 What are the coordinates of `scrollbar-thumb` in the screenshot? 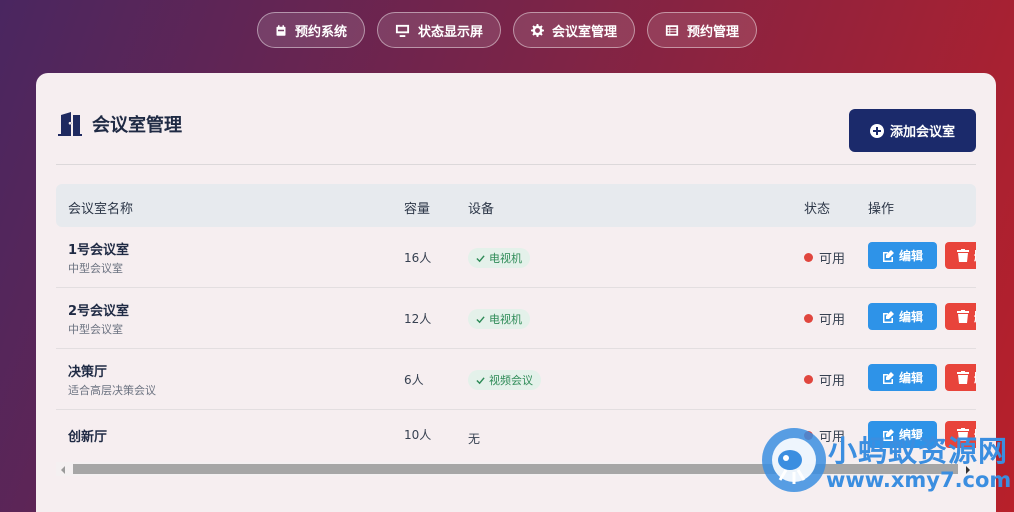 It's located at (515, 469).